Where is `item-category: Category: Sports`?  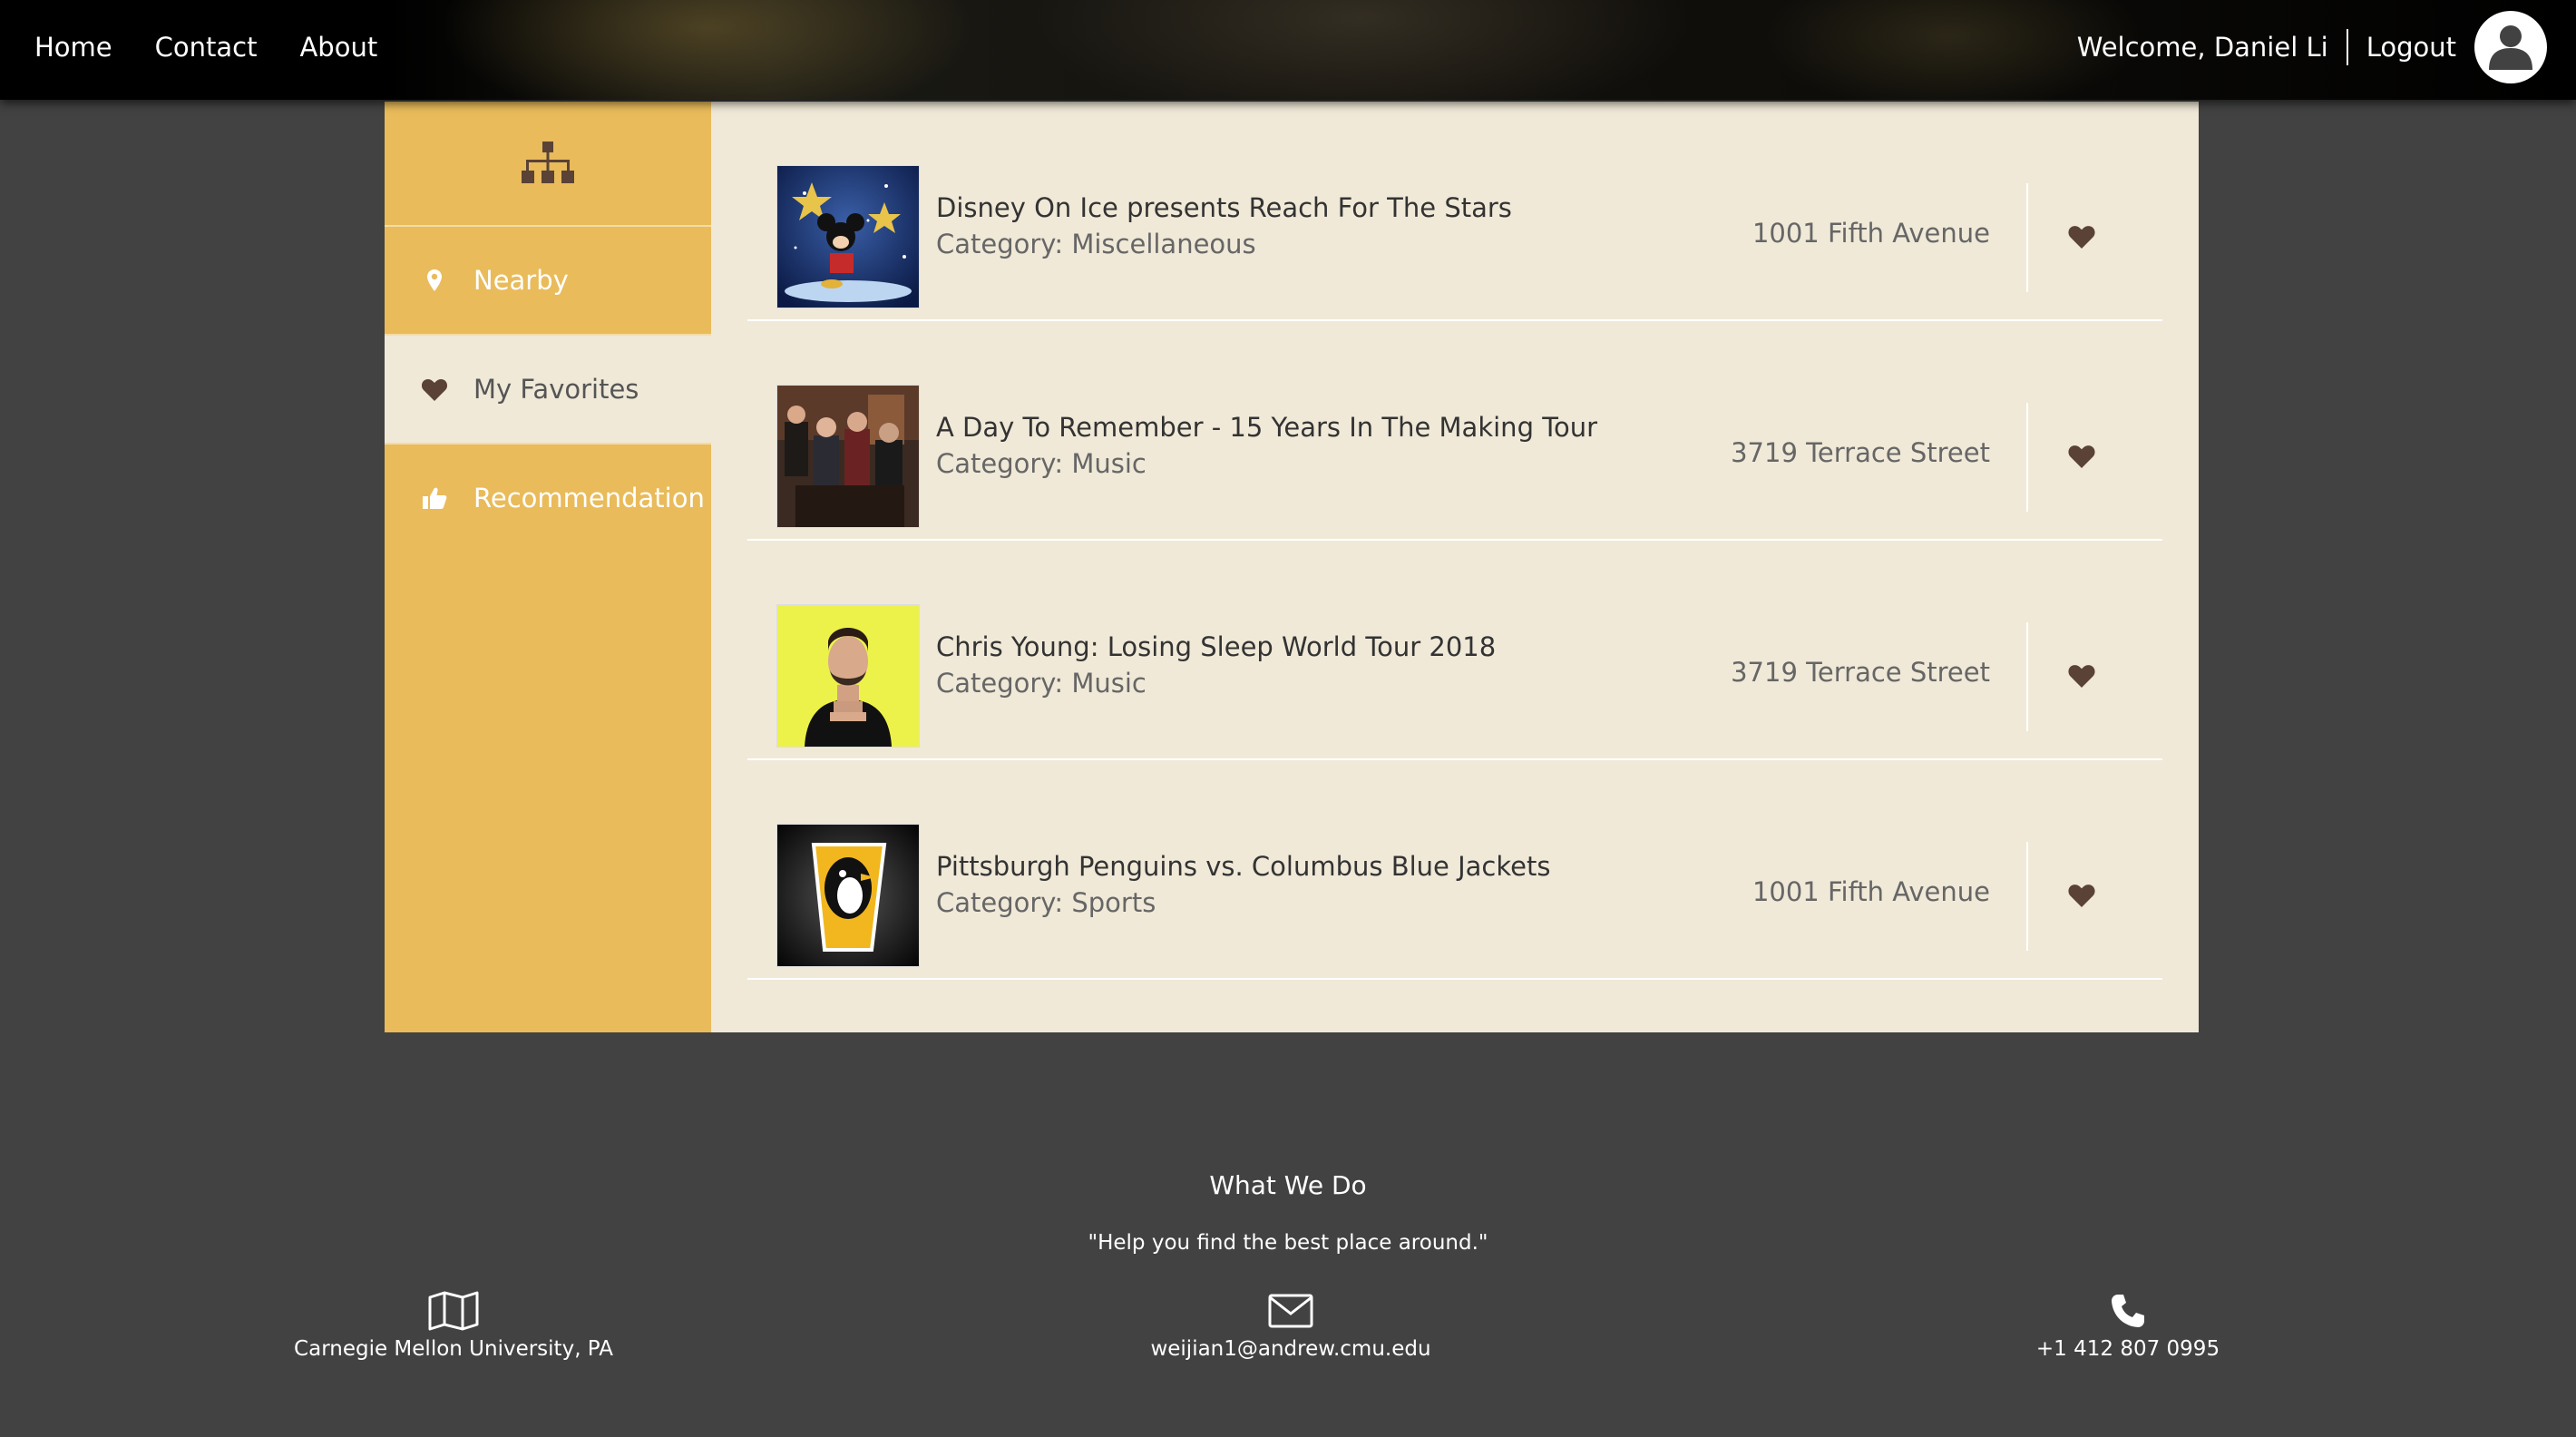
item-category: Category: Sports is located at coordinates (1046, 903).